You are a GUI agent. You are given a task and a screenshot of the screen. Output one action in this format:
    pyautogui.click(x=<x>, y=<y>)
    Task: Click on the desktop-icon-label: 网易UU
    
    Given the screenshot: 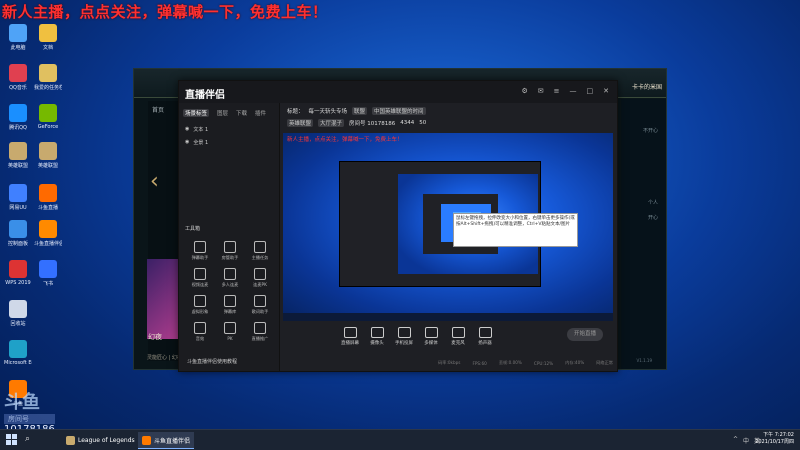 What is the action you would take?
    pyautogui.click(x=18, y=208)
    